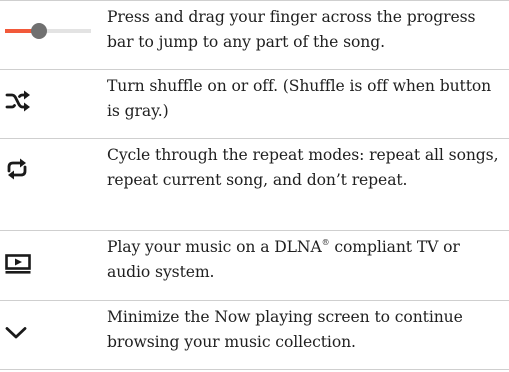 The width and height of the screenshot is (509, 372). Describe the element at coordinates (17, 169) in the screenshot. I see `repeat-icon` at that location.